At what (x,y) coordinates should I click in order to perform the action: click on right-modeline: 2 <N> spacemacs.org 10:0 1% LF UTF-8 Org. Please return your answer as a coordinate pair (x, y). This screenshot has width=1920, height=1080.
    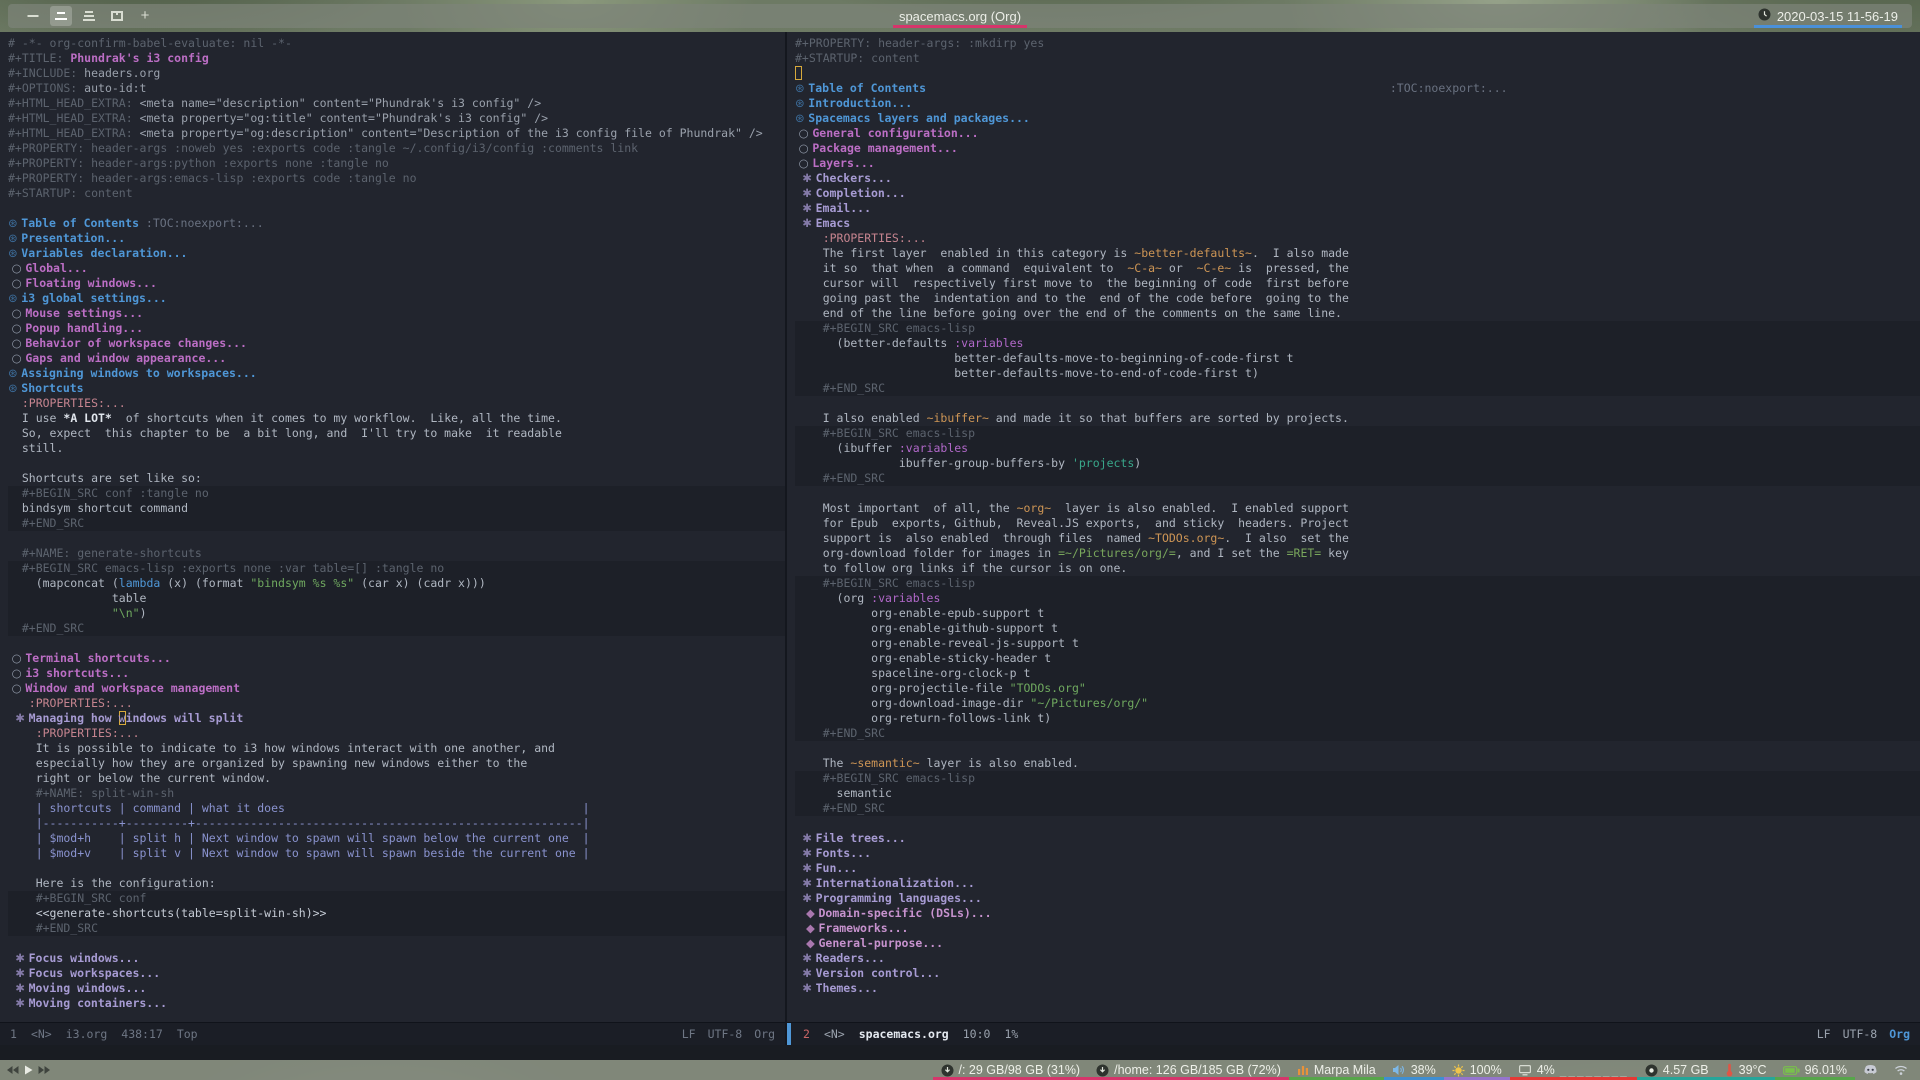
    Looking at the image, I should click on (1353, 1033).